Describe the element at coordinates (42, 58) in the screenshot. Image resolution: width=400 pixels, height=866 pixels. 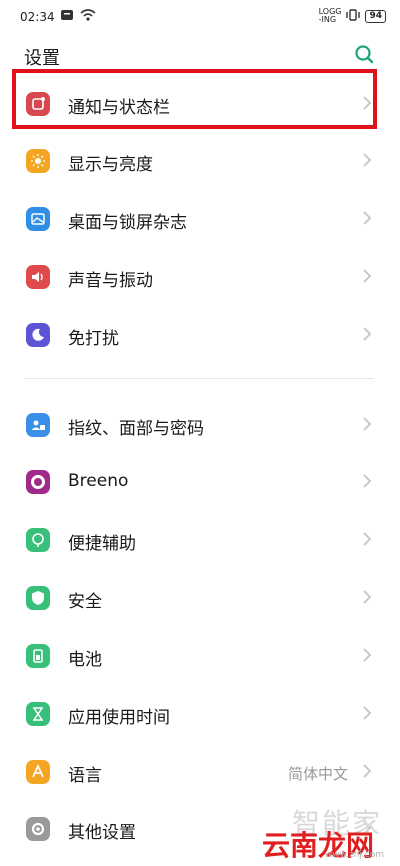
I see `page-title: 设置` at that location.